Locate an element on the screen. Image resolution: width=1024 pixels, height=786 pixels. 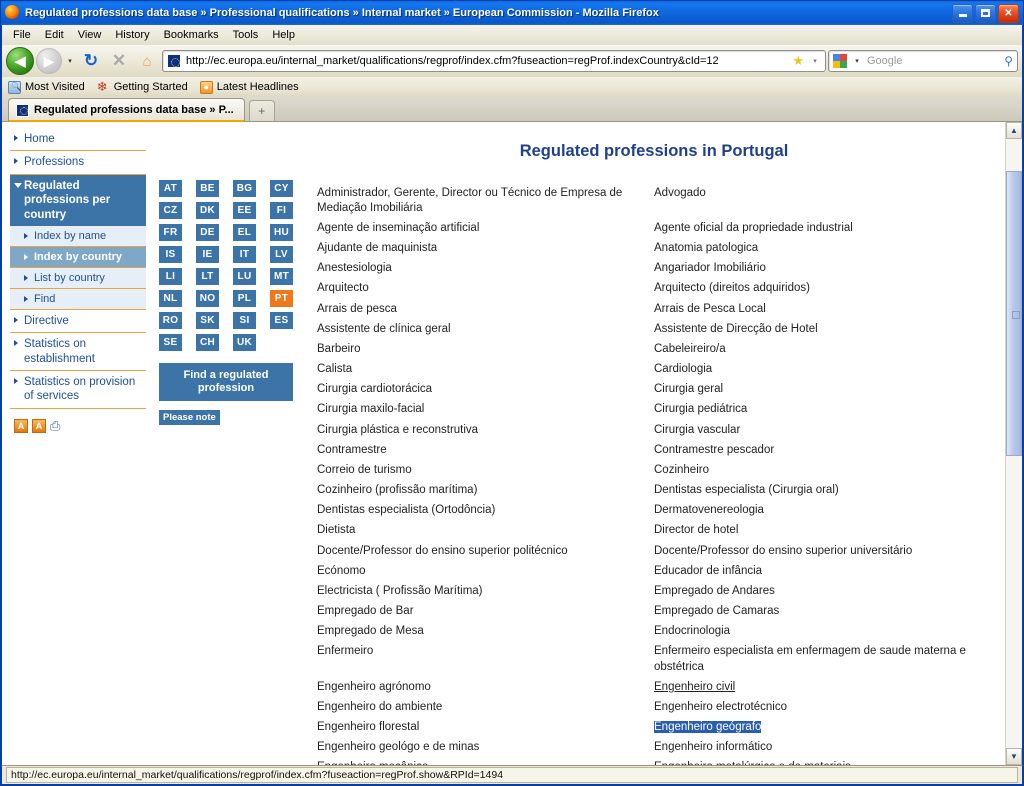
scroll-down-button: ▼ is located at coordinates (1014, 756).